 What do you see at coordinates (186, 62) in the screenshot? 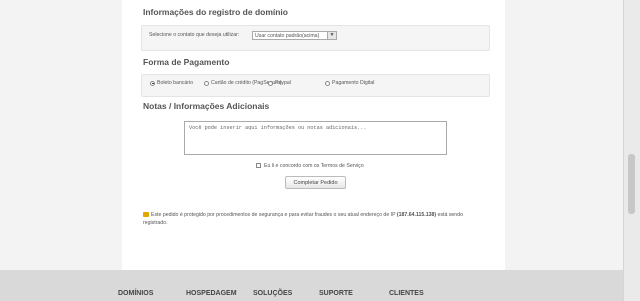
I see `payment-section-title: Forma de Pagamento` at bounding box center [186, 62].